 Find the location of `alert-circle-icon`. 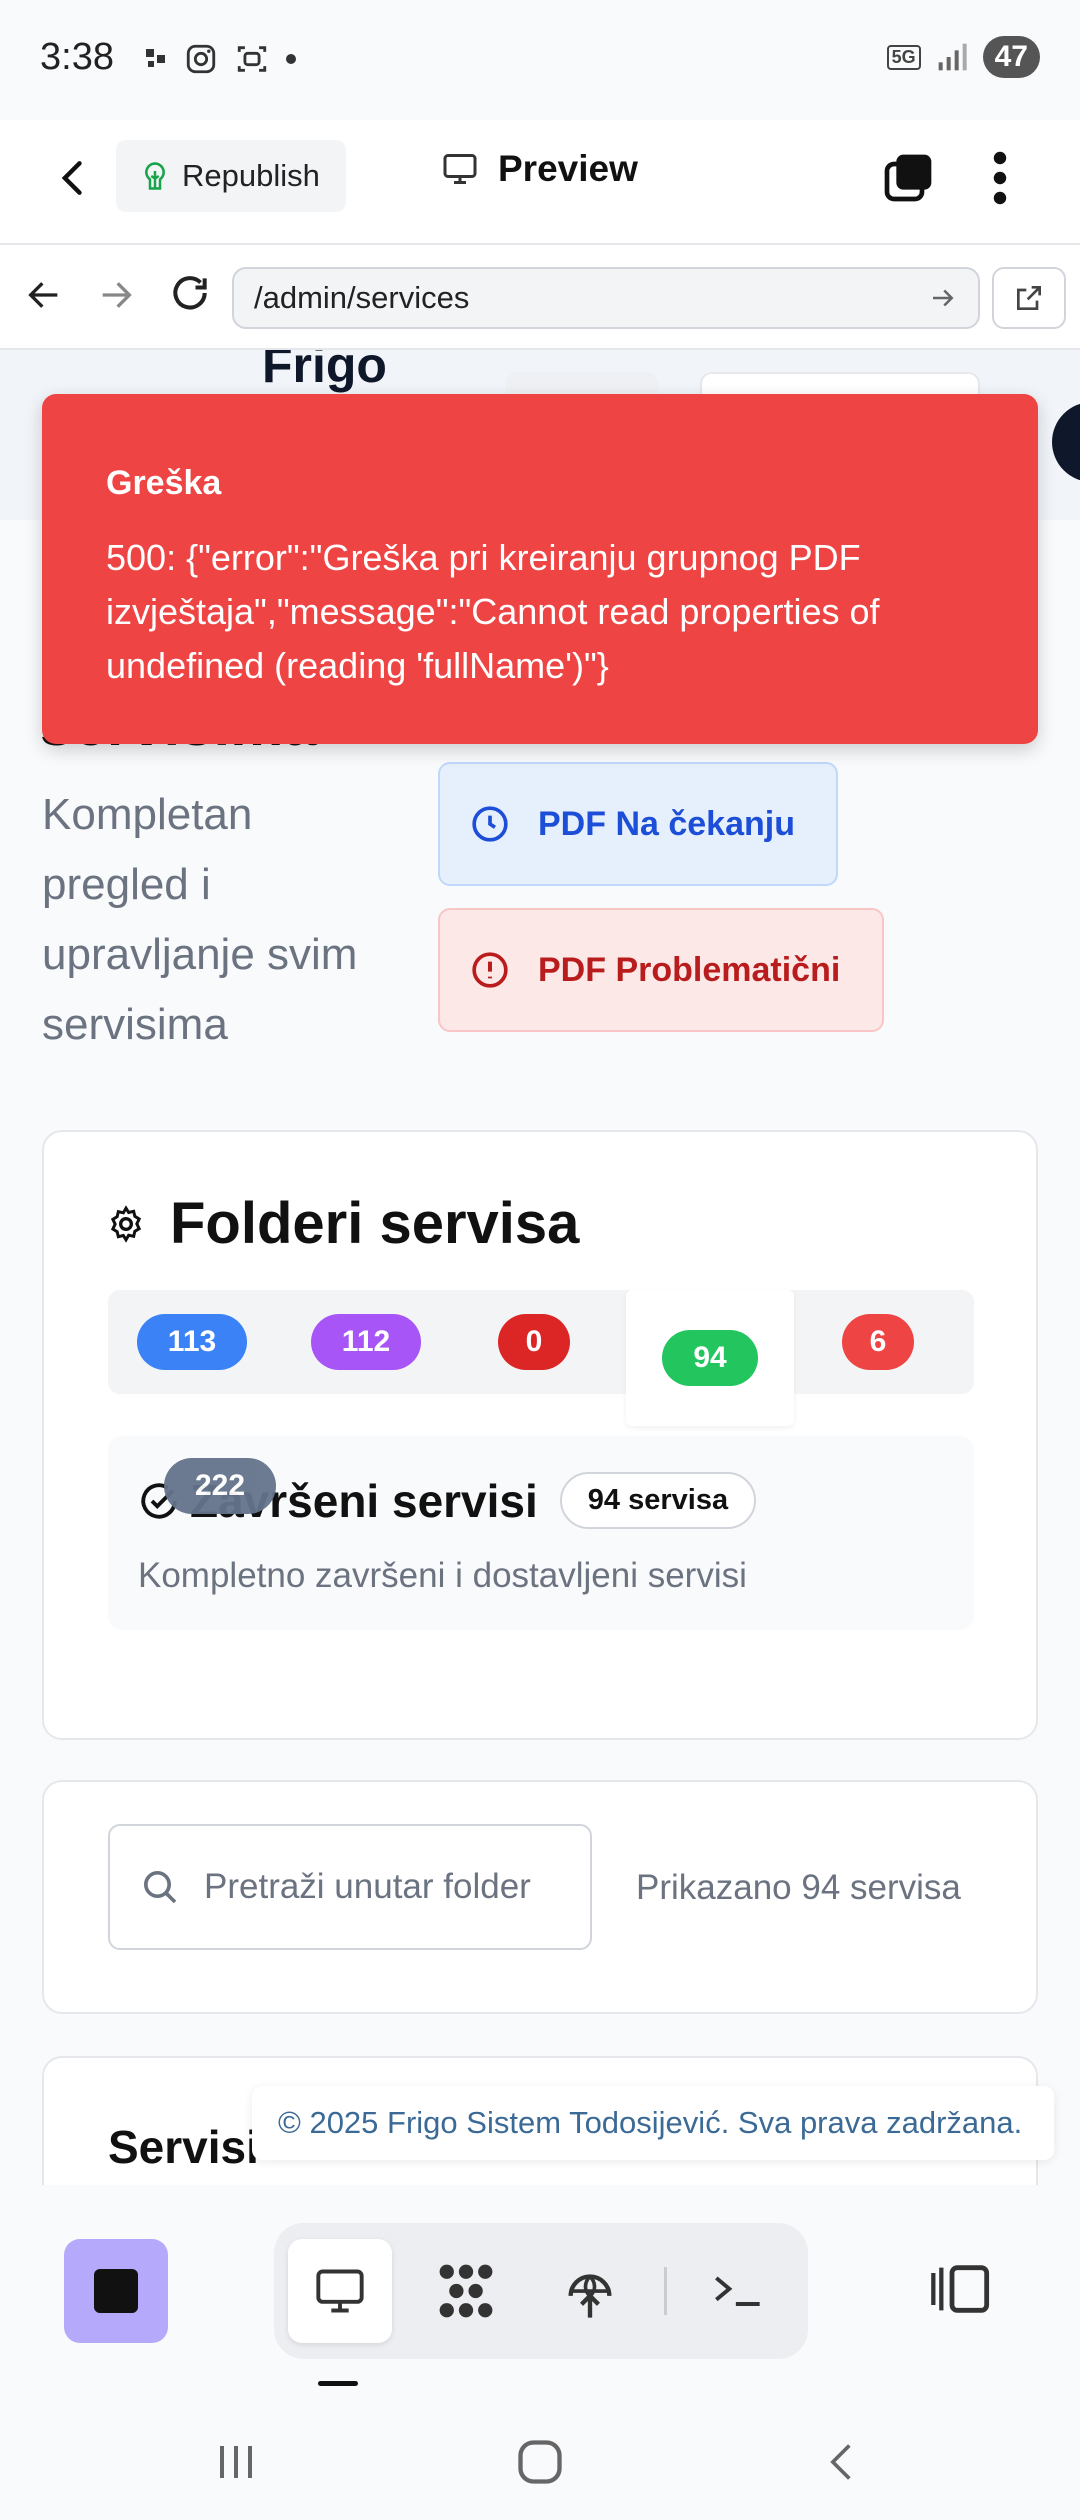

alert-circle-icon is located at coordinates (490, 970).